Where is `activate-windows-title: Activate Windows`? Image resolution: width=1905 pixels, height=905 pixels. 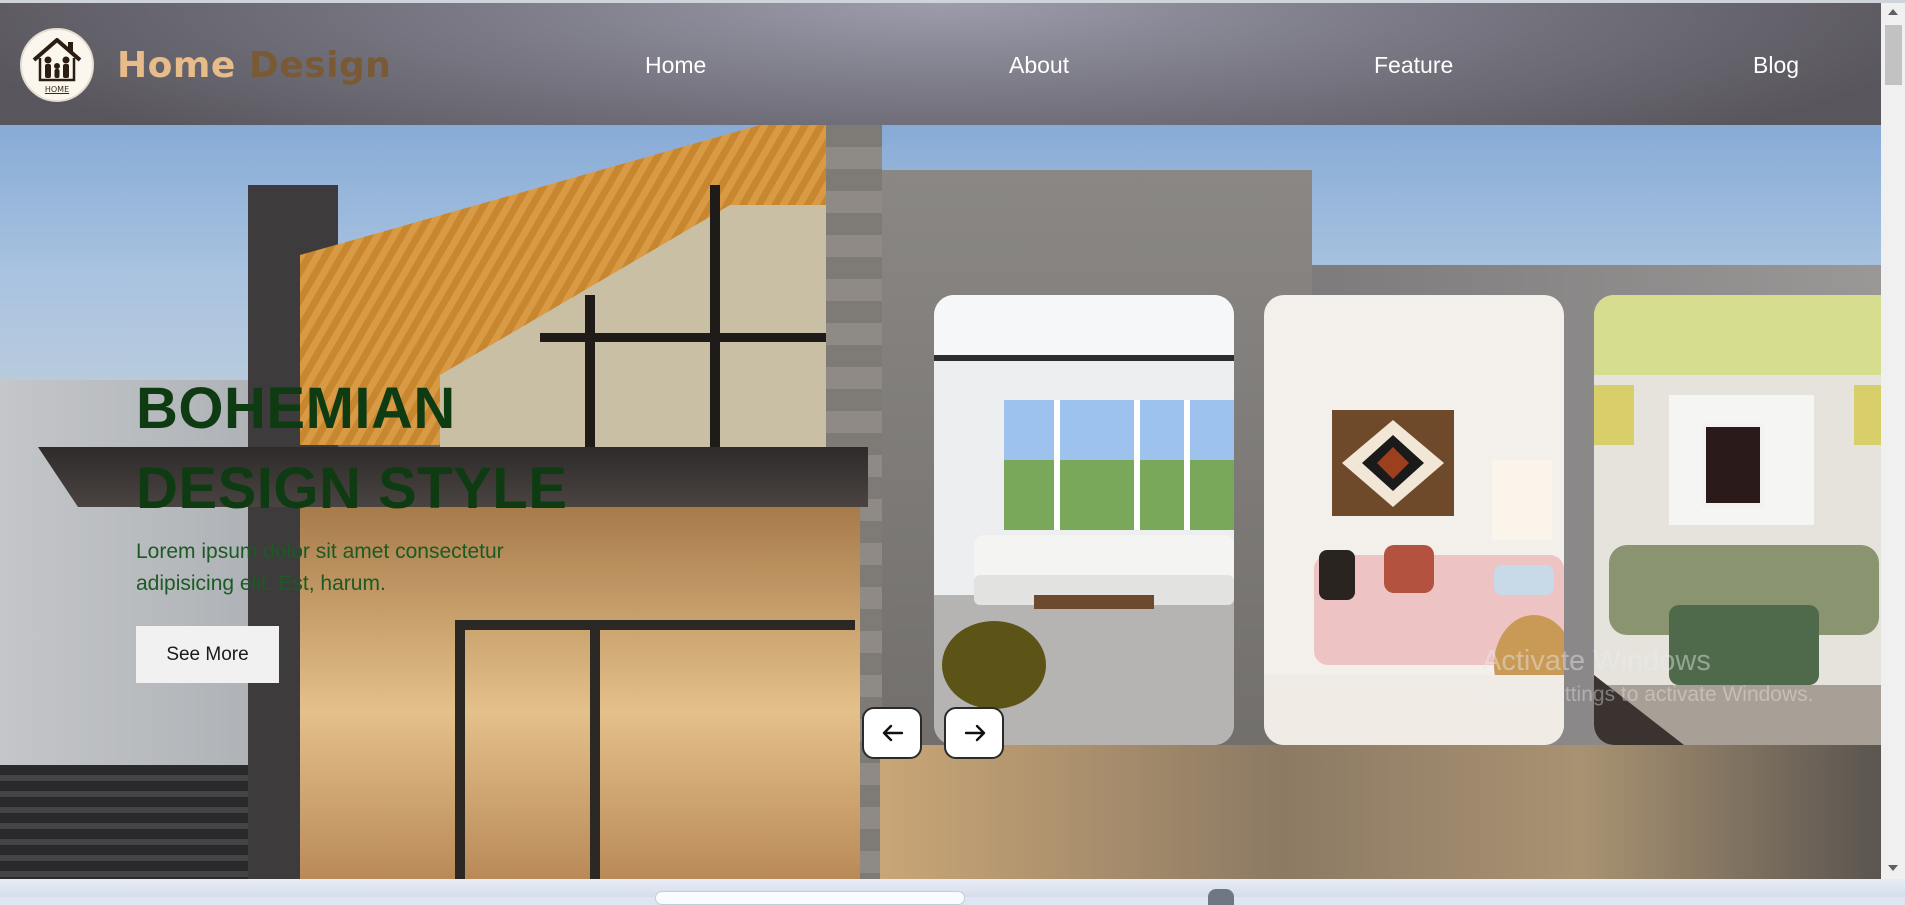 activate-windows-title: Activate Windows is located at coordinates (1596, 661).